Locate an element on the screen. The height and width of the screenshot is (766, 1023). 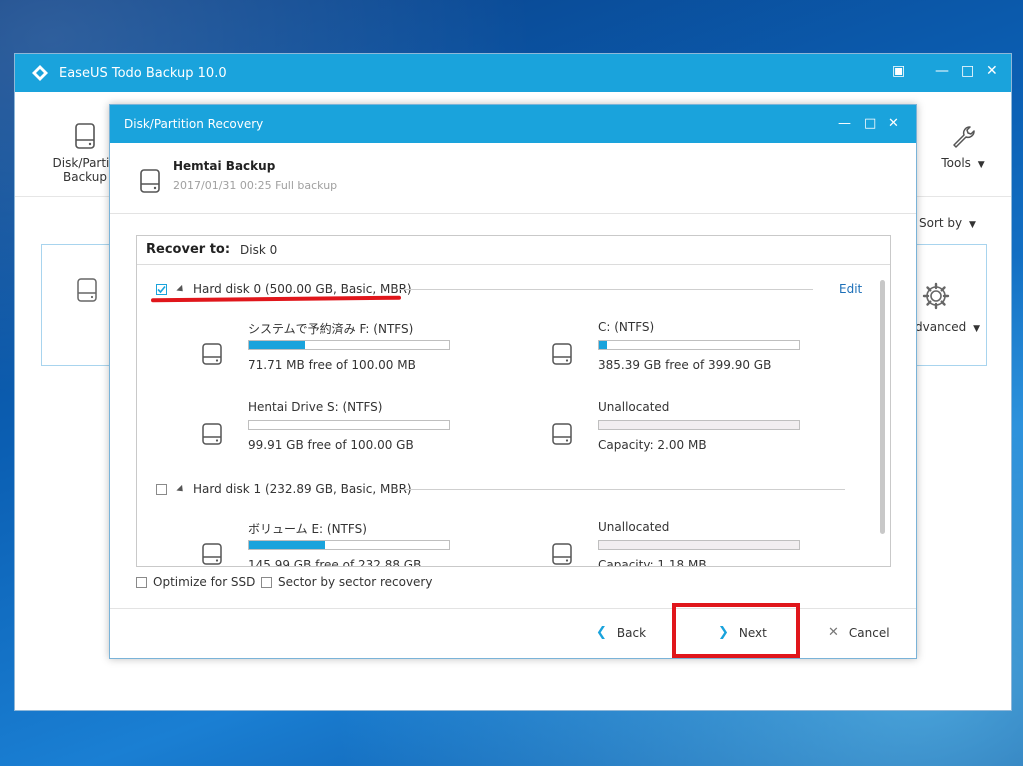
optimize-ssd-checkbox is located at coordinates (141, 582).